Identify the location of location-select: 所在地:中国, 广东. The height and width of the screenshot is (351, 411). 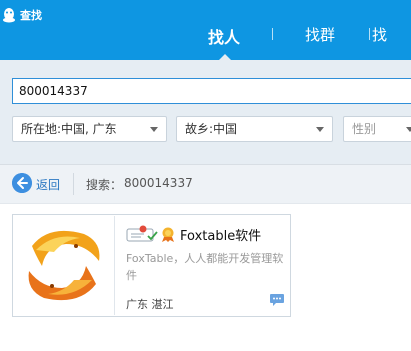
(89, 129).